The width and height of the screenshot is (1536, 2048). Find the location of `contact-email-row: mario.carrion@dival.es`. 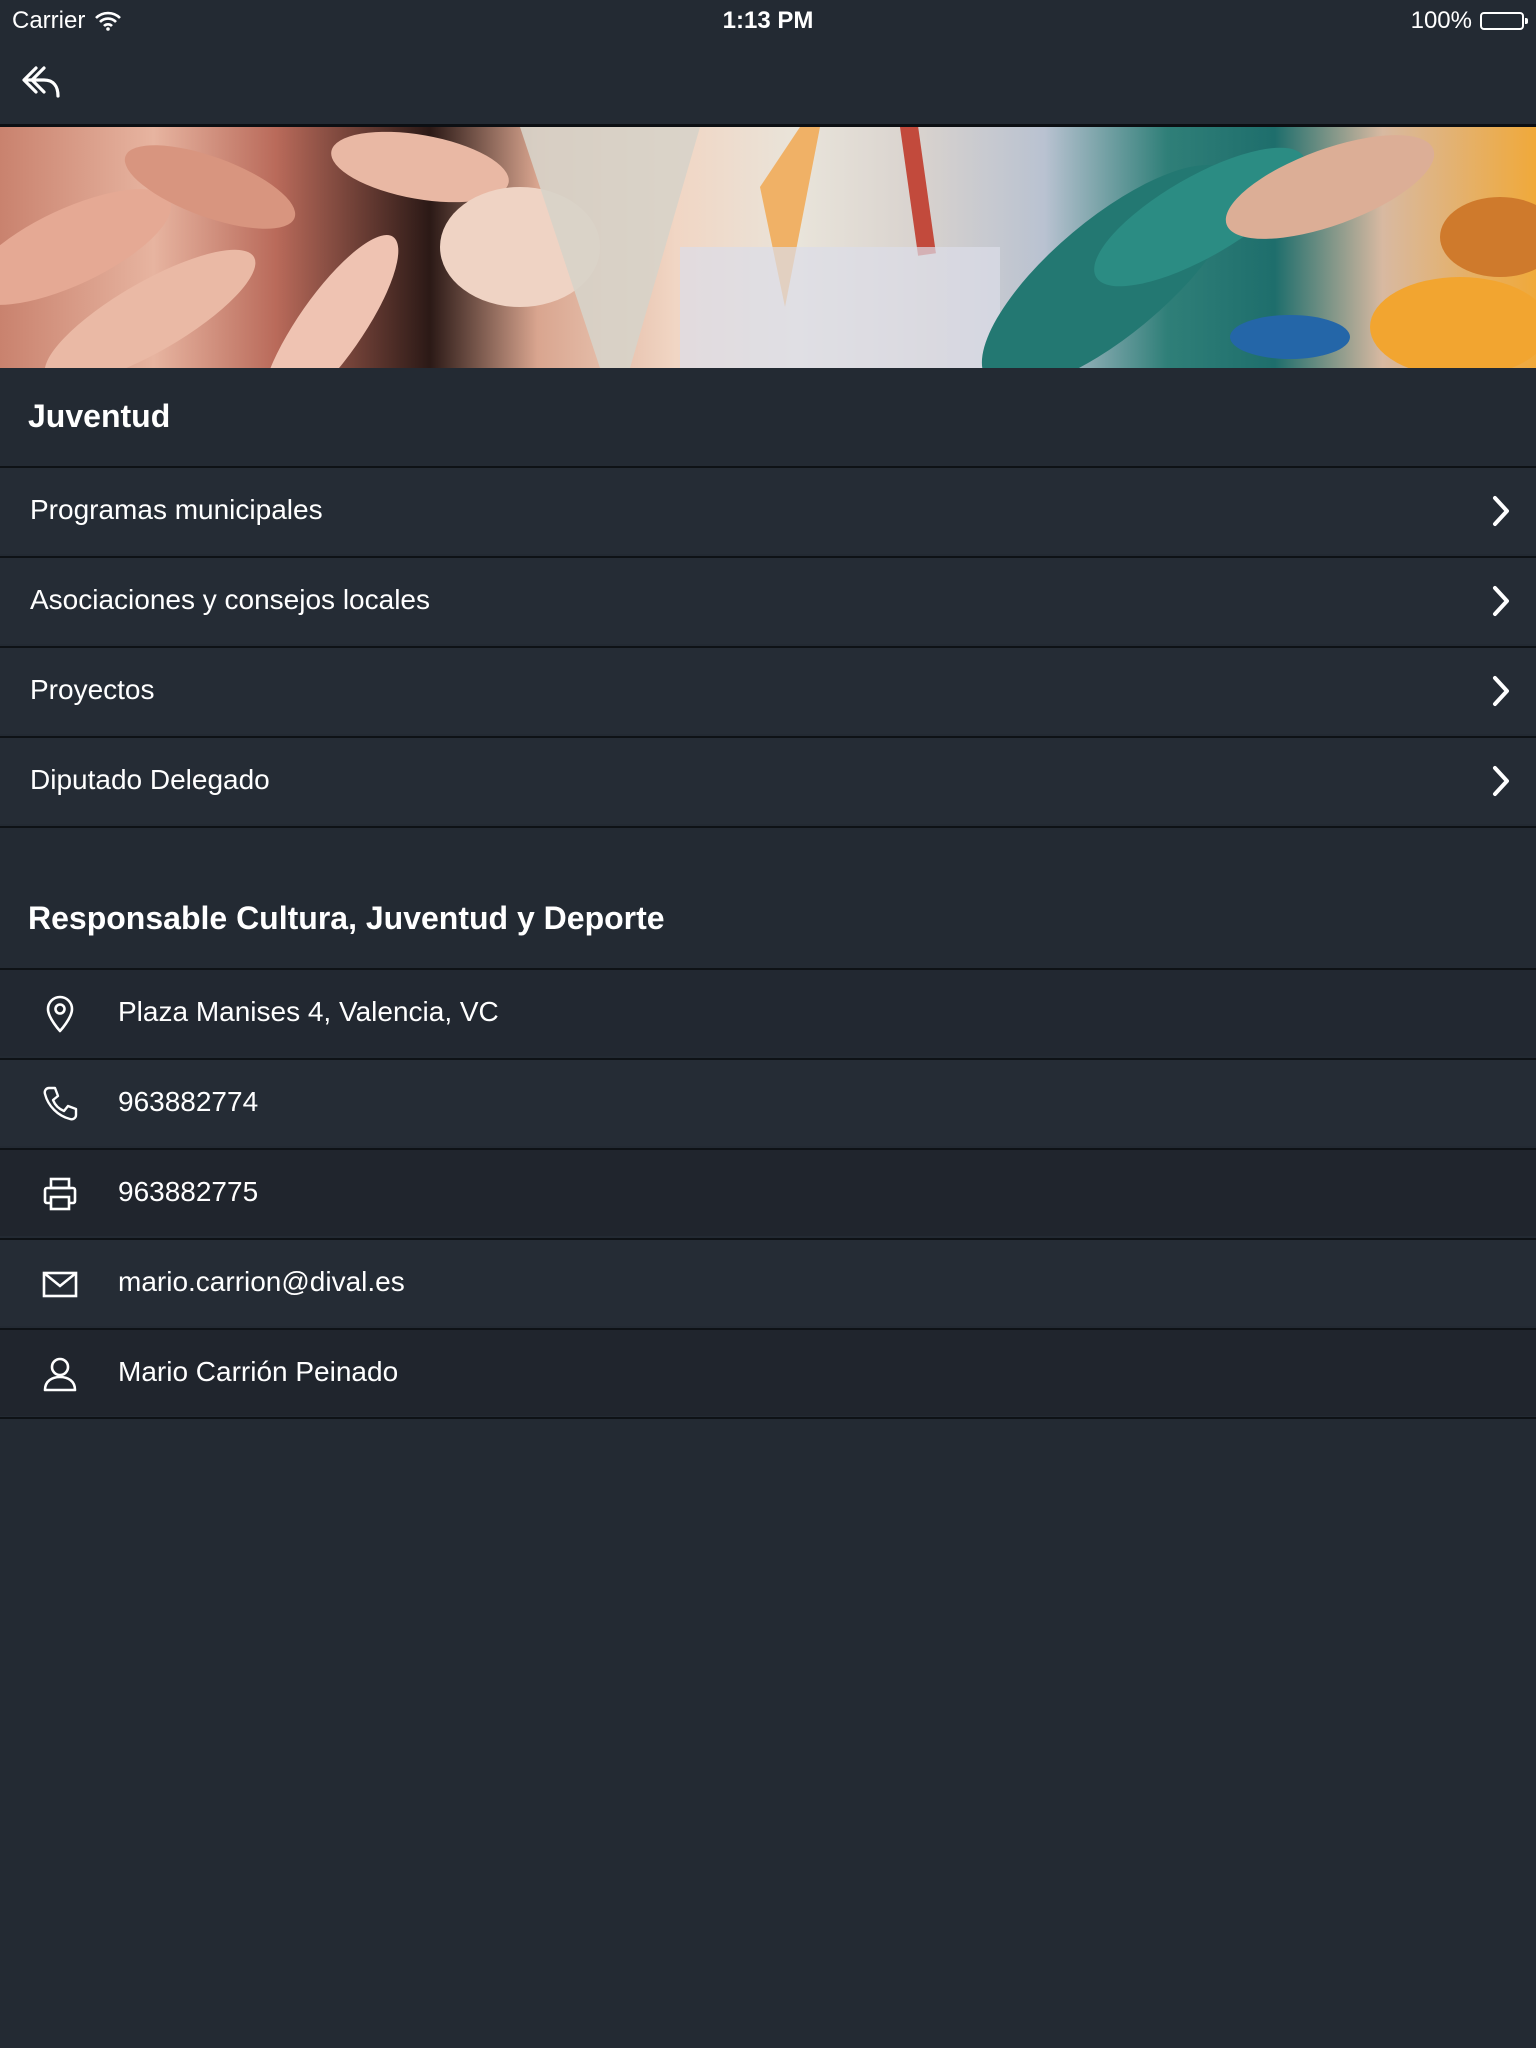

contact-email-row: mario.carrion@dival.es is located at coordinates (768, 1282).